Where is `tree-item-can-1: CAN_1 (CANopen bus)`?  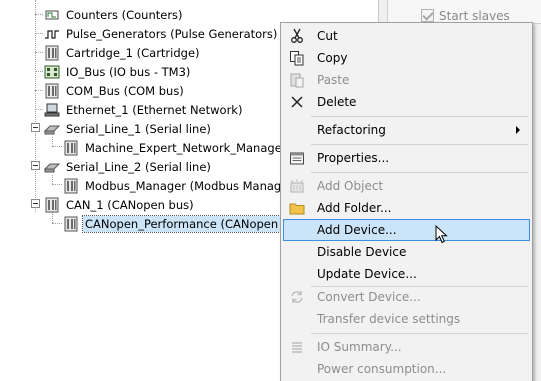
tree-item-can-1: CAN_1 (CANopen bus) is located at coordinates (120, 204).